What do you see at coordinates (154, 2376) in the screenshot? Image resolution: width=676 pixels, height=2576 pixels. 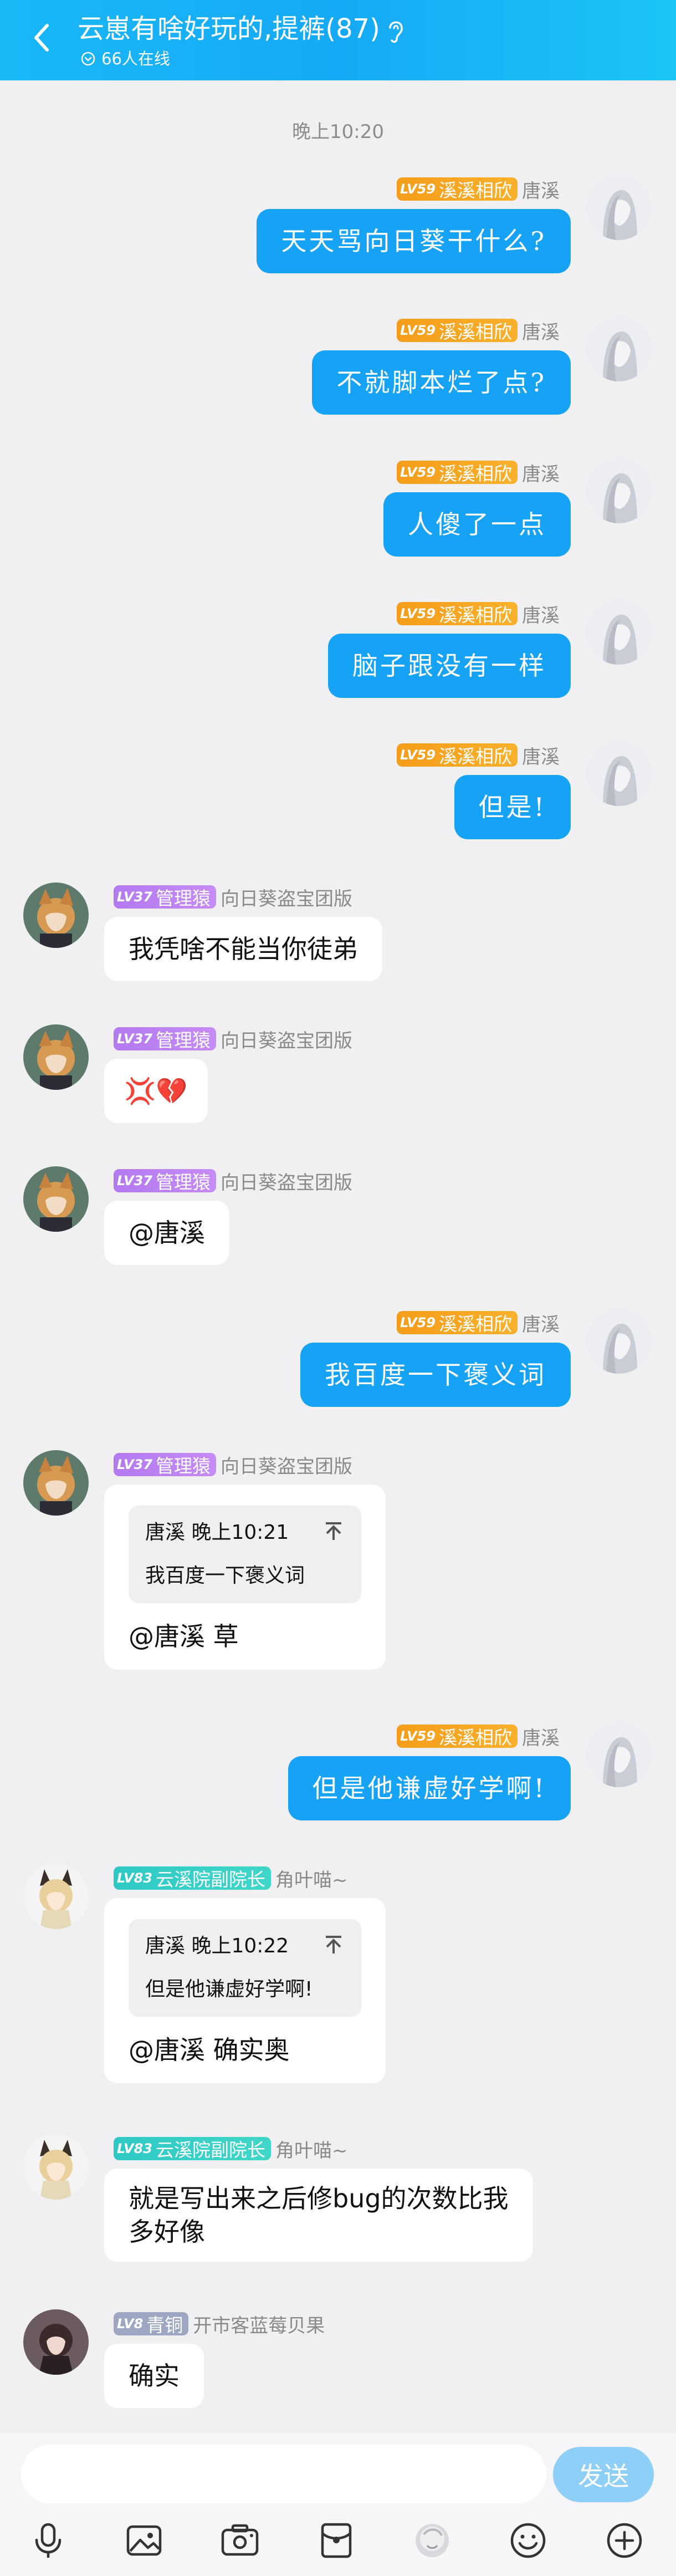 I see `message-bubble: 确实` at bounding box center [154, 2376].